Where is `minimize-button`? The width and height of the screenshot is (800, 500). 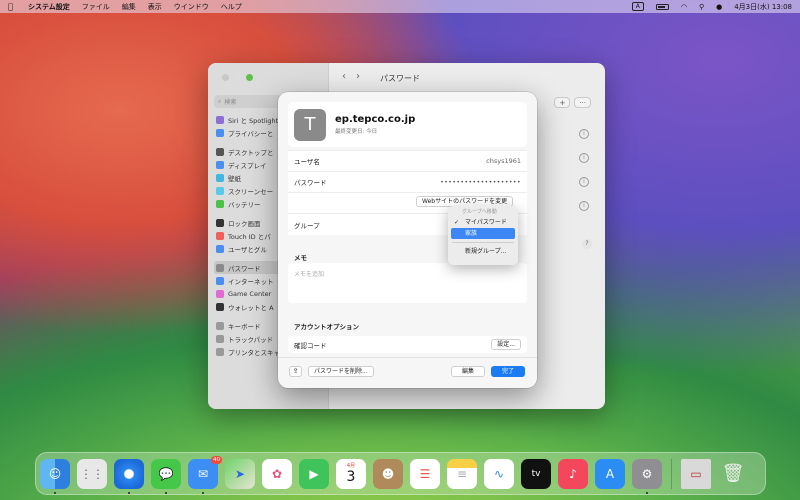 minimize-button is located at coordinates (237, 77).